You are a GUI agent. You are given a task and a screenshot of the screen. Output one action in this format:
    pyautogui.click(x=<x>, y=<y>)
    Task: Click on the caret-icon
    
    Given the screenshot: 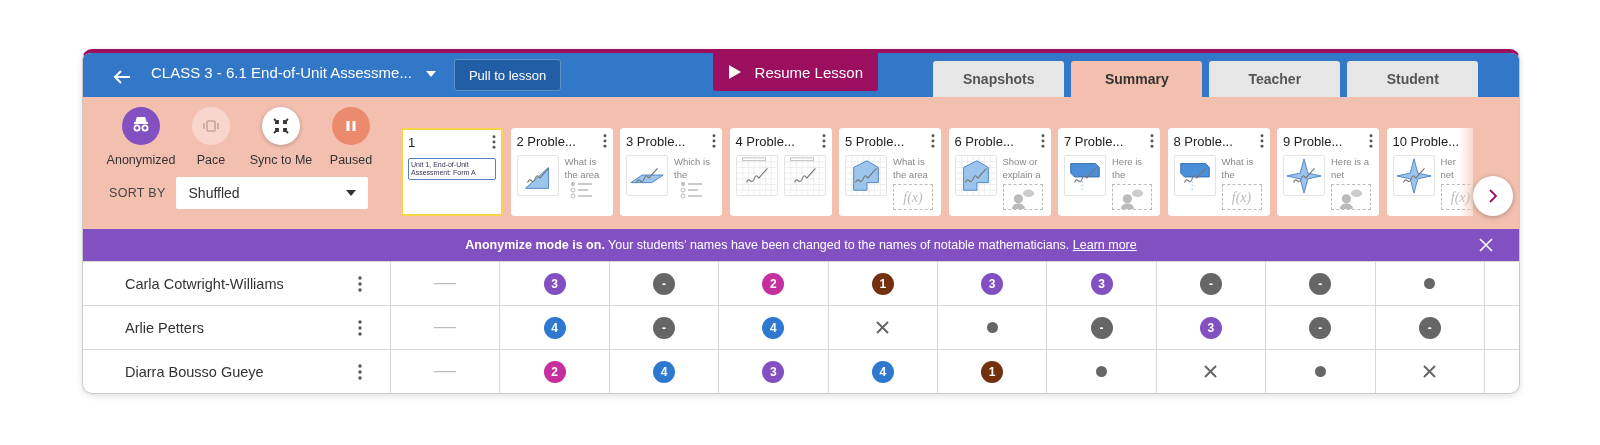 What is the action you would take?
    pyautogui.click(x=430, y=74)
    